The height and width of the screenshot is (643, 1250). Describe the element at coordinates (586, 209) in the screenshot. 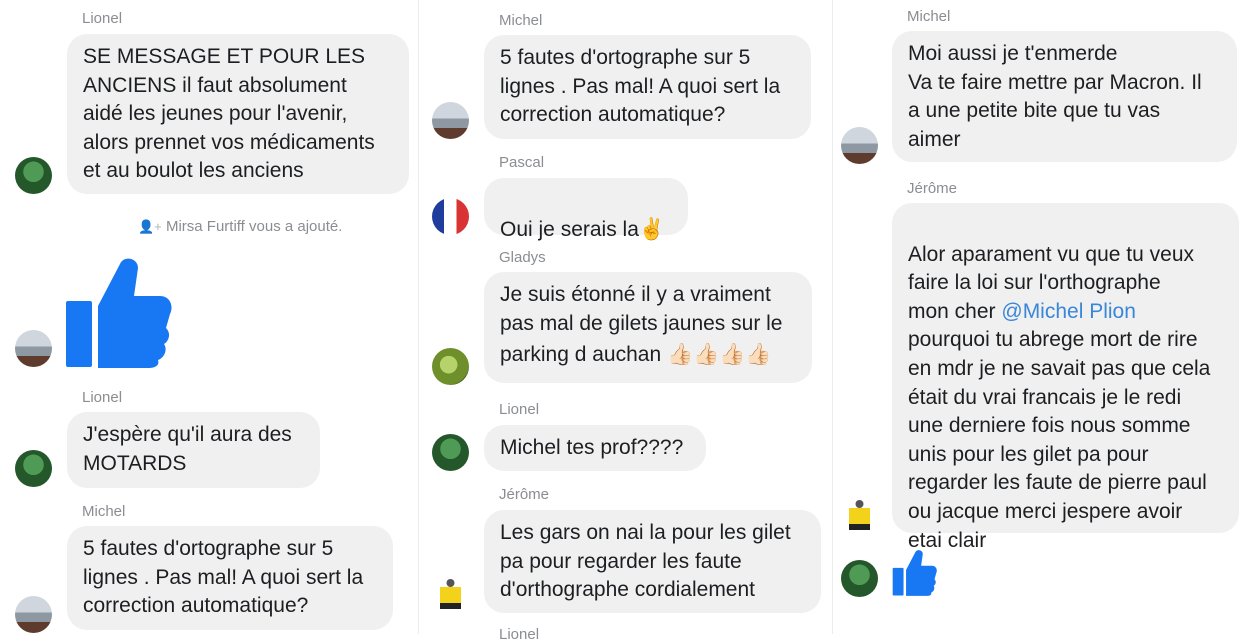

I see `message-bubble: Oui je serais la✌️` at that location.